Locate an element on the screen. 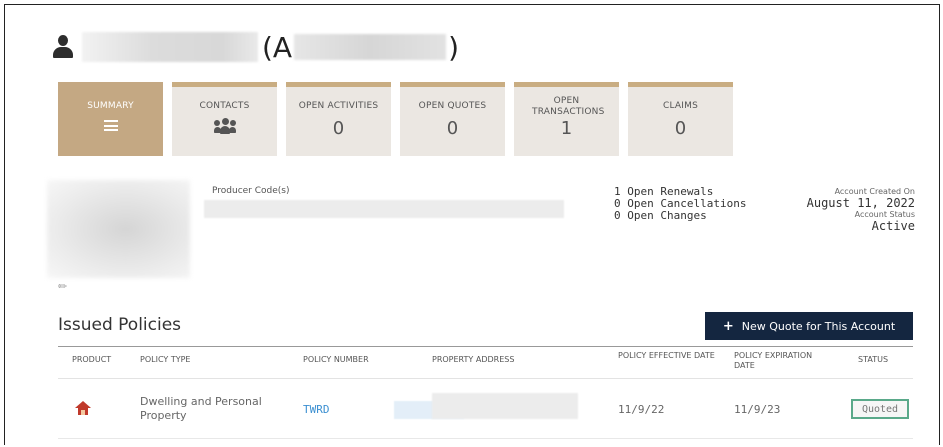 Image resolution: width=943 pixels, height=447 pixels. column-header-product: PRODUCT is located at coordinates (92, 359).